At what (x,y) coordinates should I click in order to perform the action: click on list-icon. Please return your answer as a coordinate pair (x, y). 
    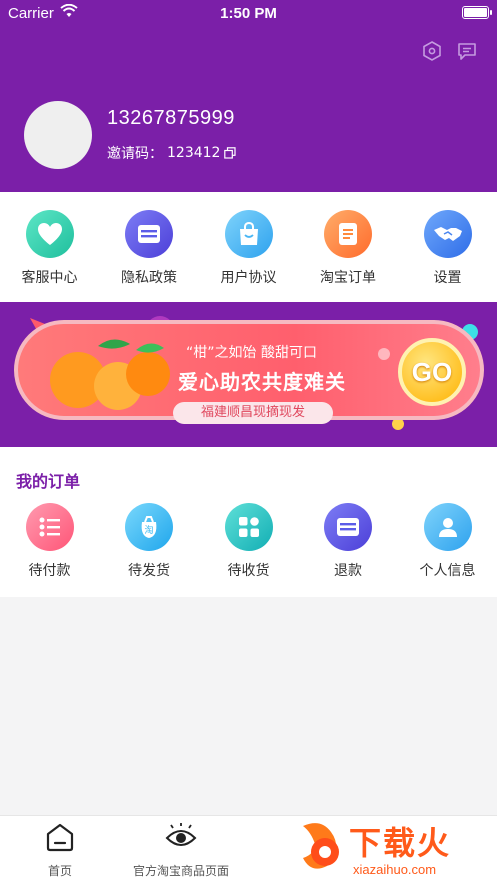
    Looking at the image, I should click on (348, 234).